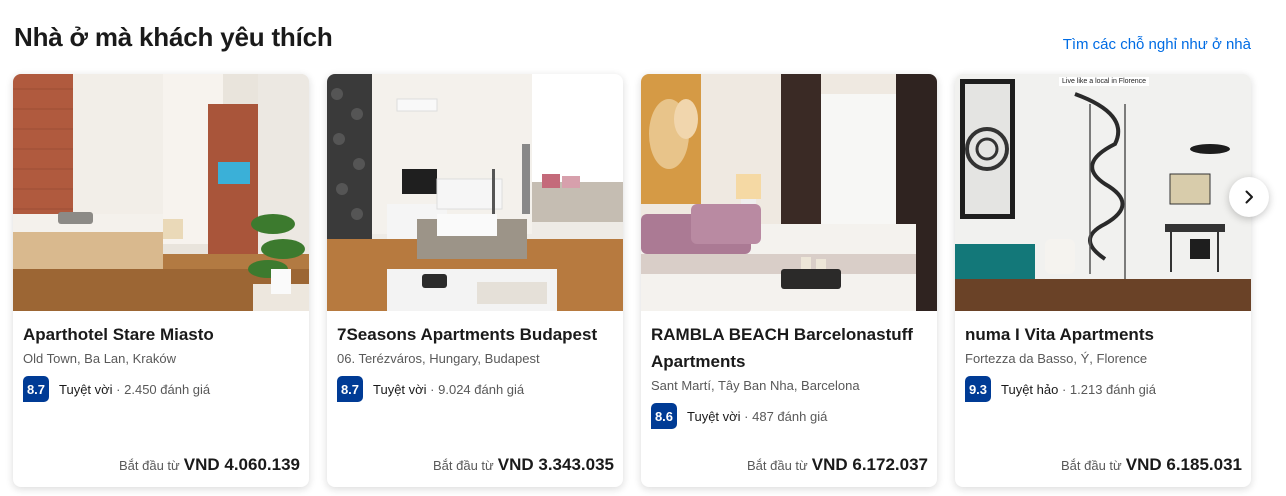  I want to click on price-row: Bắt đầu từ VND 6.185.031, so click(1151, 465).